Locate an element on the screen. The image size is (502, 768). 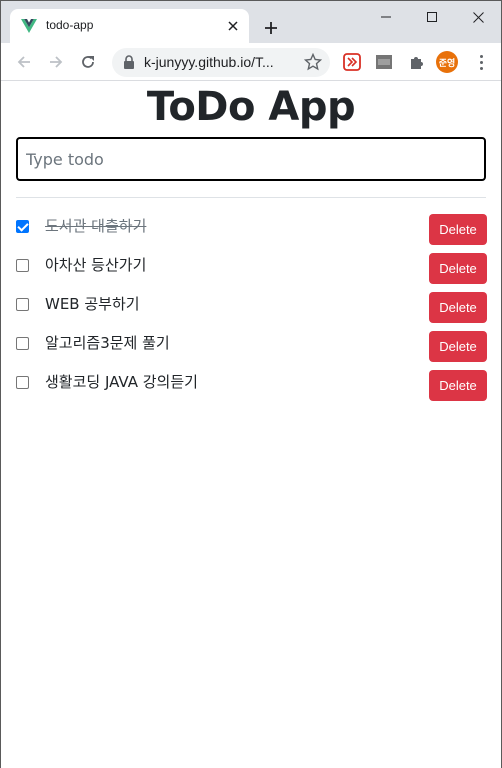
todo-item: 아차산 등산가기 Delete is located at coordinates (251, 272).